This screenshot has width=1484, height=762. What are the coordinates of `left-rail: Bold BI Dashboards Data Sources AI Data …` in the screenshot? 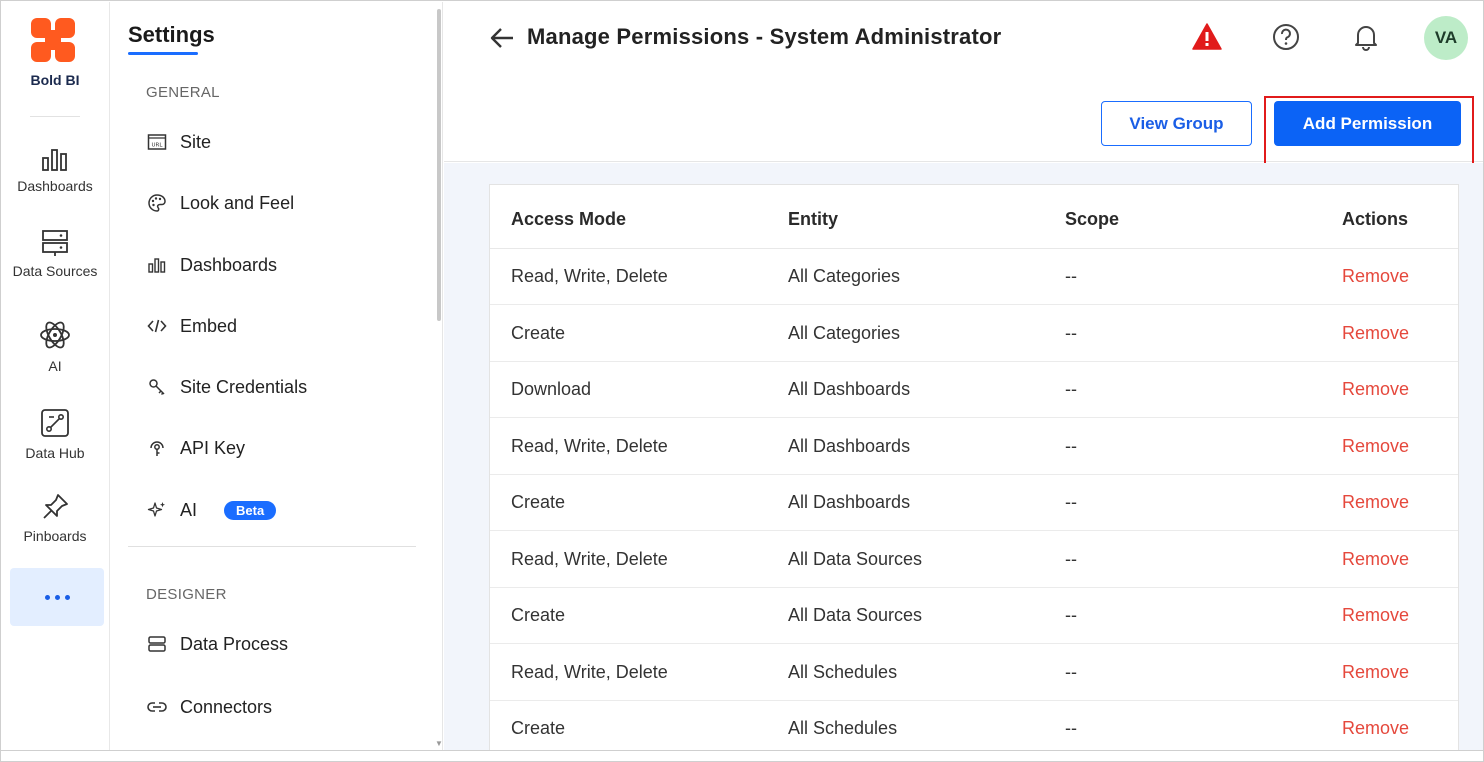 It's located at (56, 376).